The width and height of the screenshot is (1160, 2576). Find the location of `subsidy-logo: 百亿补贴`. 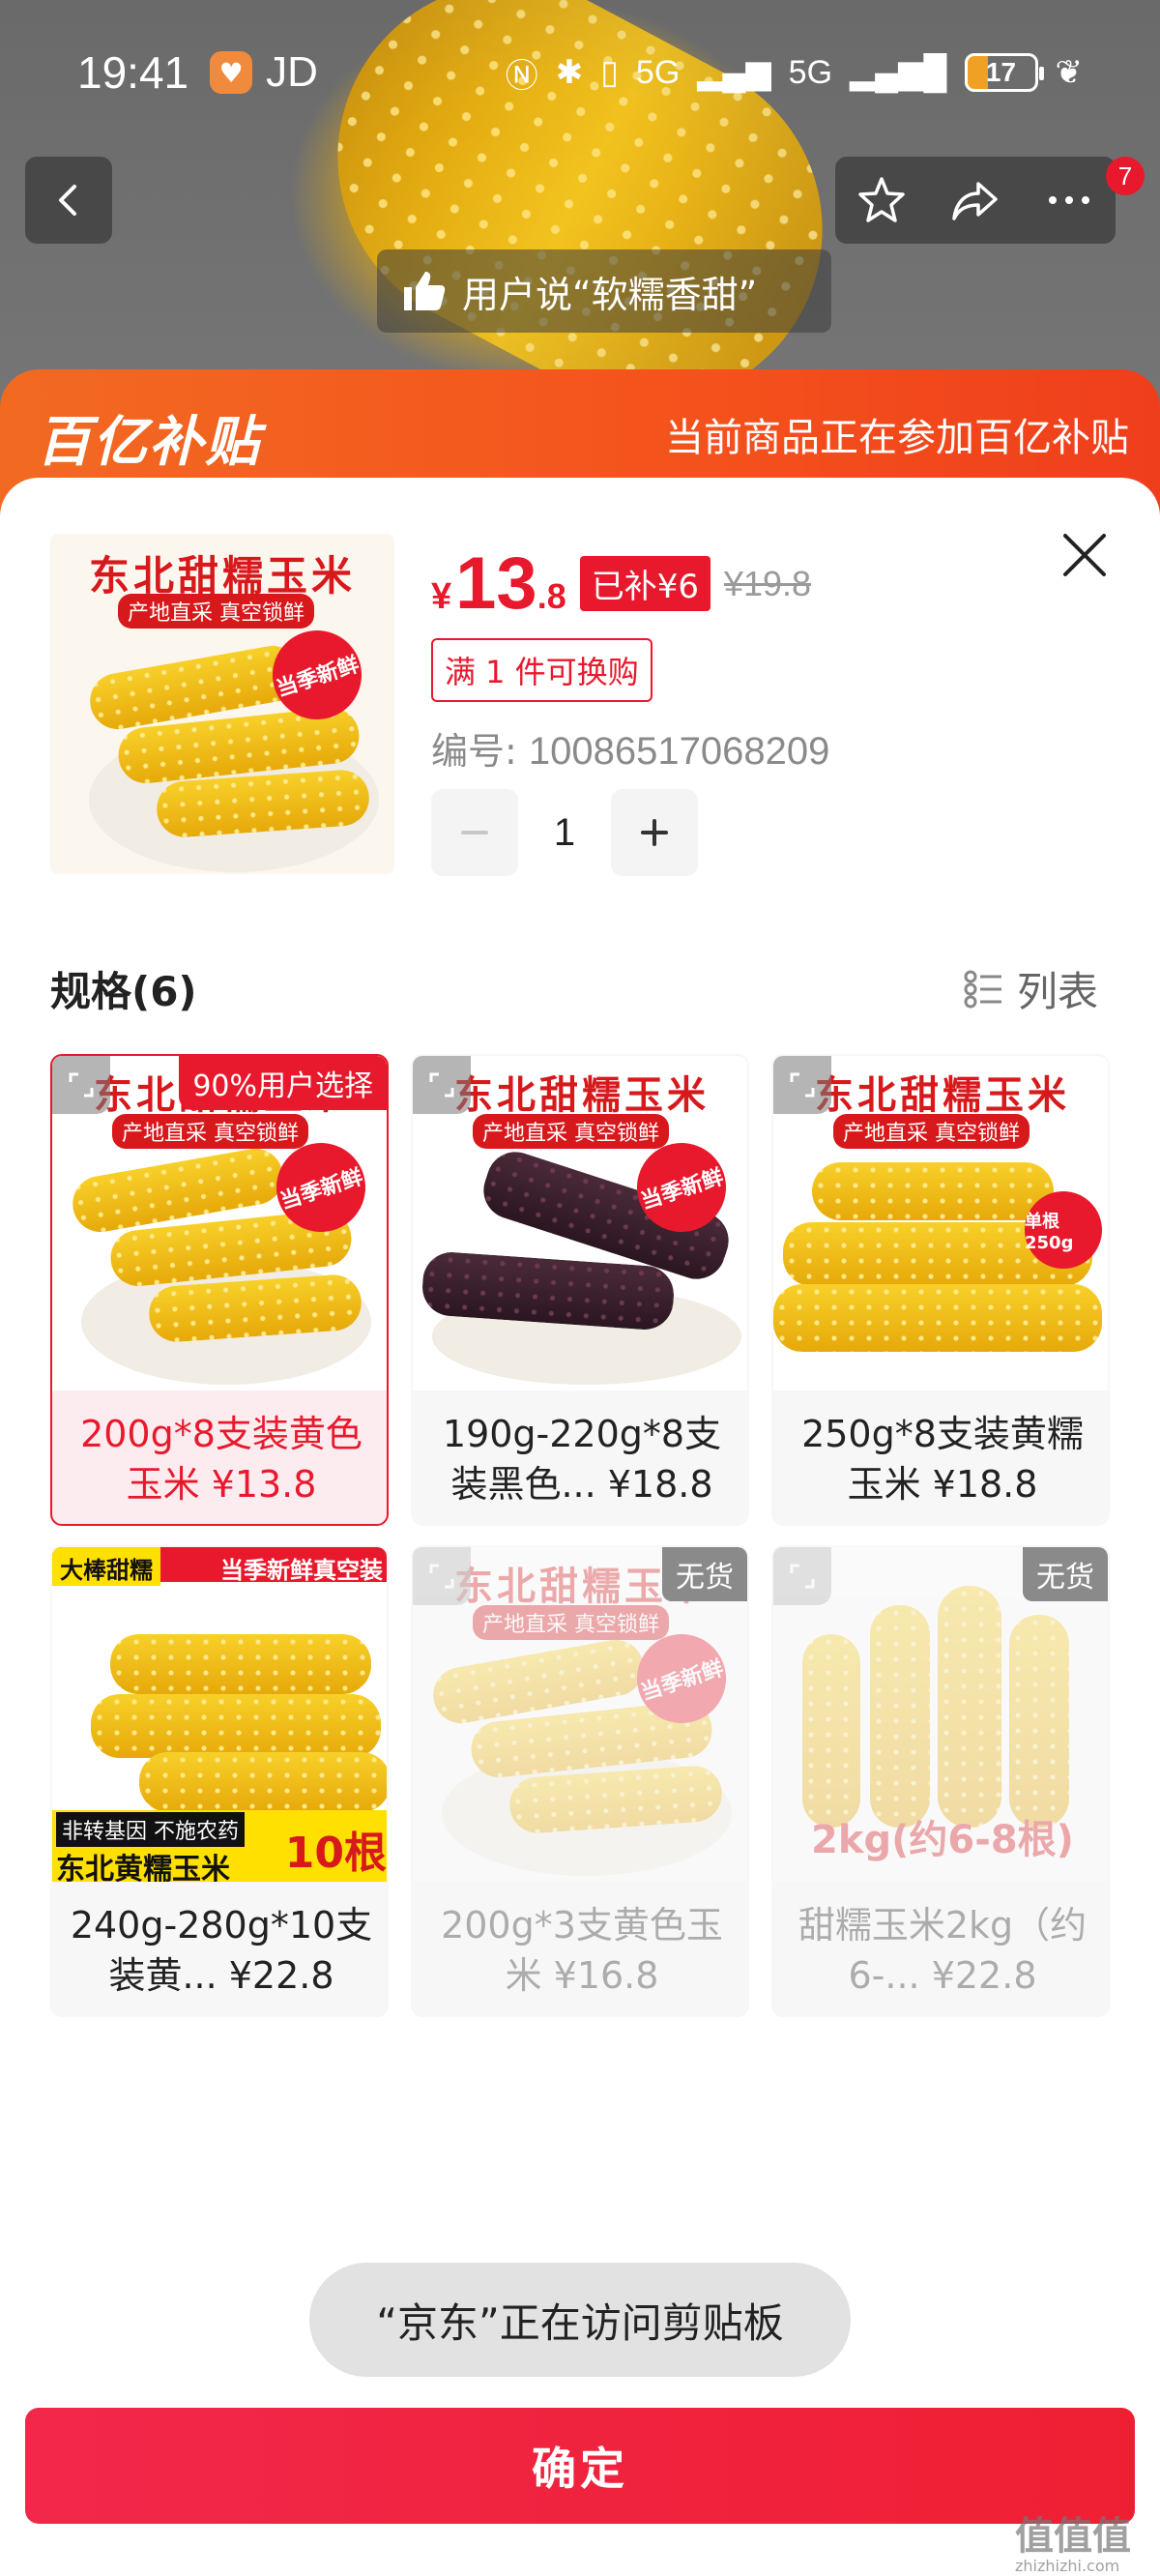

subsidy-logo: 百亿补贴 is located at coordinates (149, 442).